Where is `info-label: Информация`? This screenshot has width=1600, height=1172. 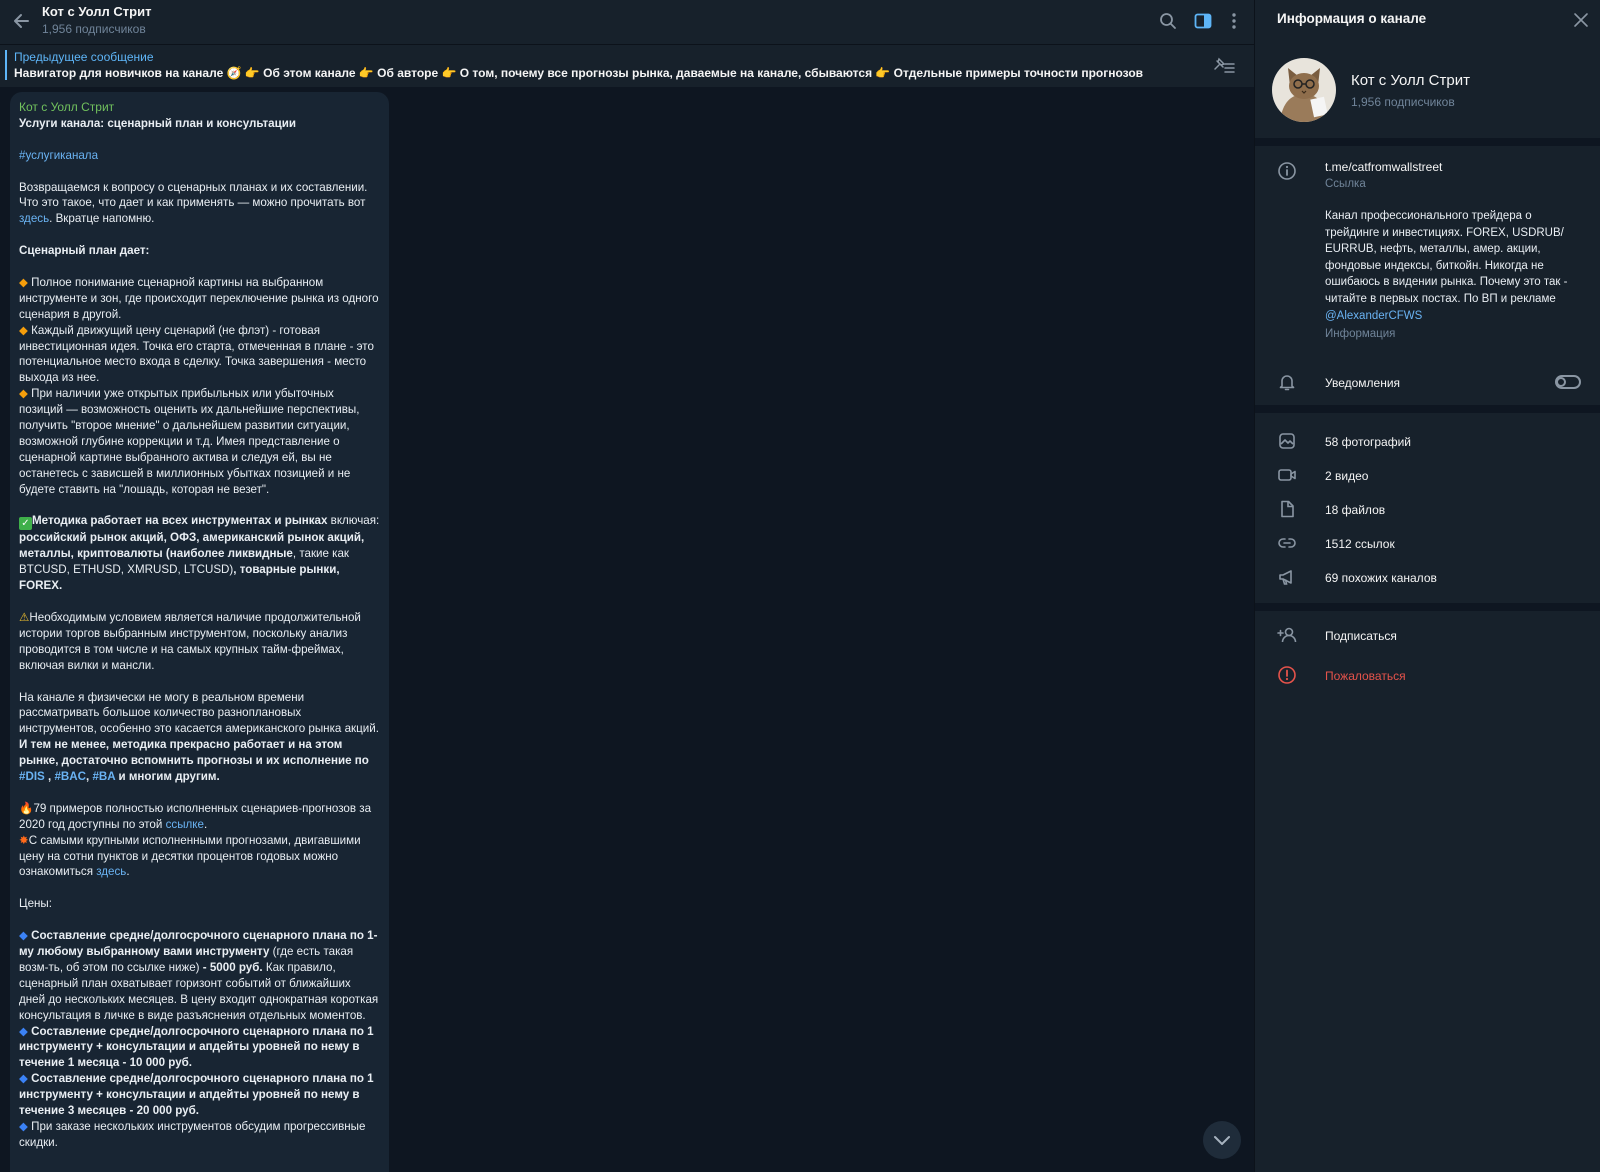
info-label: Информация is located at coordinates (1360, 334).